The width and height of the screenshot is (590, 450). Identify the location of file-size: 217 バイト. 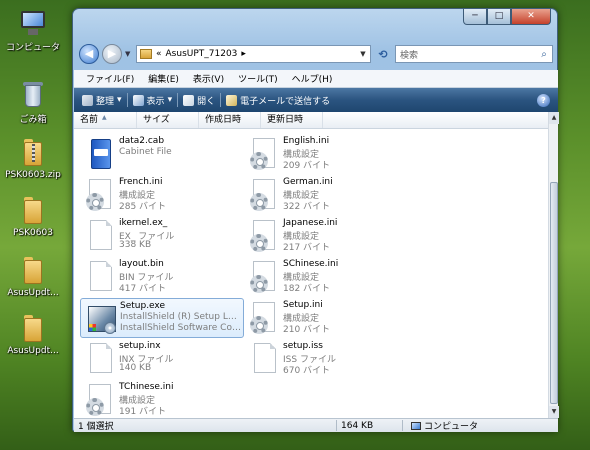
(307, 248).